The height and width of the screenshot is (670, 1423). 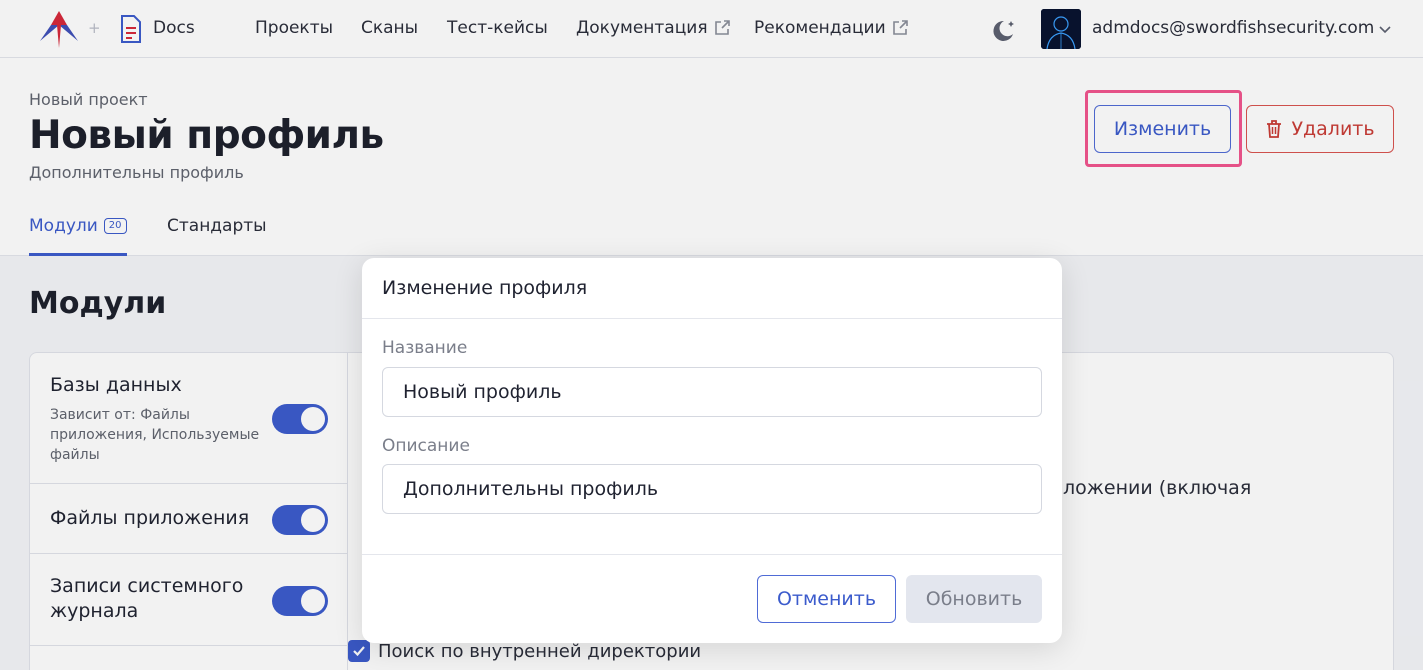 I want to click on update-button: Обновить, so click(x=974, y=599).